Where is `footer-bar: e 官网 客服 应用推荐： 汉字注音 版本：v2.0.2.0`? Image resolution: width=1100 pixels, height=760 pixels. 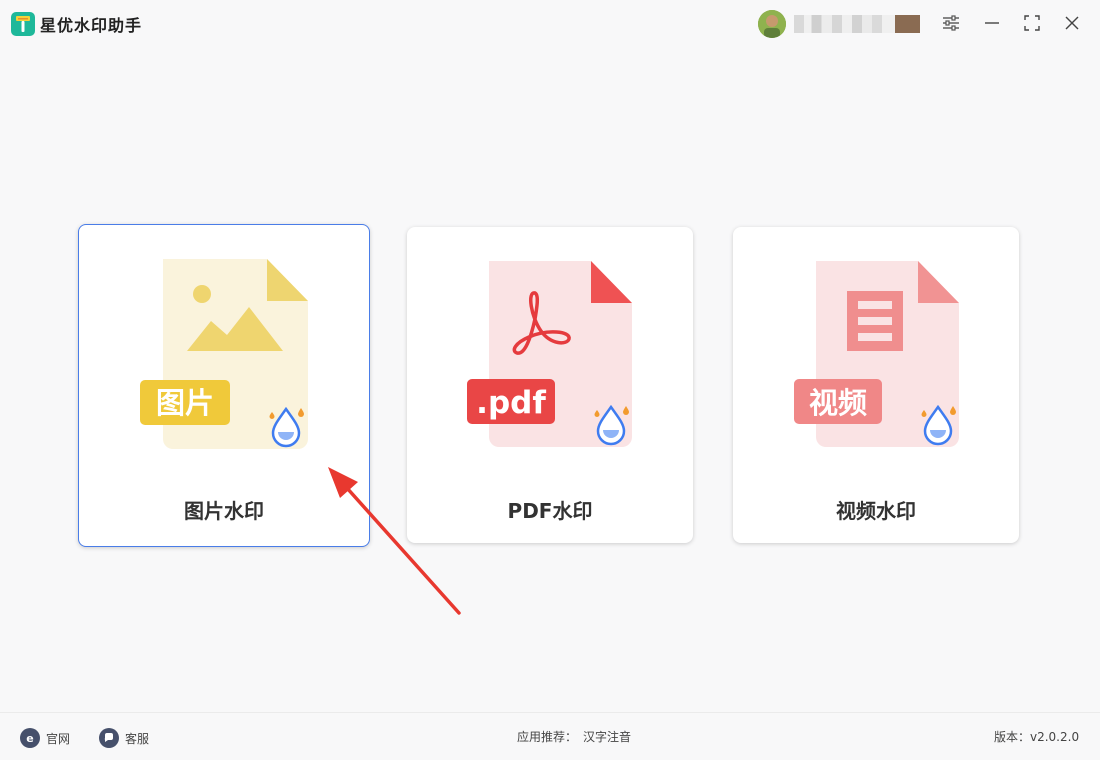 footer-bar: e 官网 客服 应用推荐： 汉字注音 版本：v2.0.2.0 is located at coordinates (550, 736).